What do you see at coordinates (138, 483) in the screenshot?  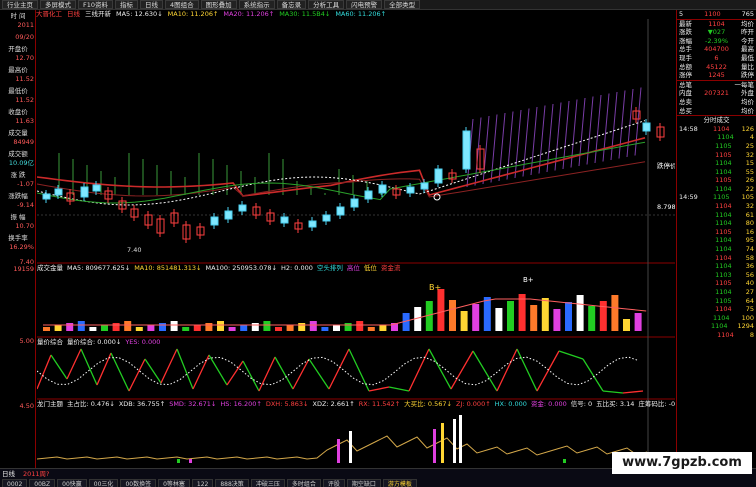 I see `status-tab-4: 00数换签` at bounding box center [138, 483].